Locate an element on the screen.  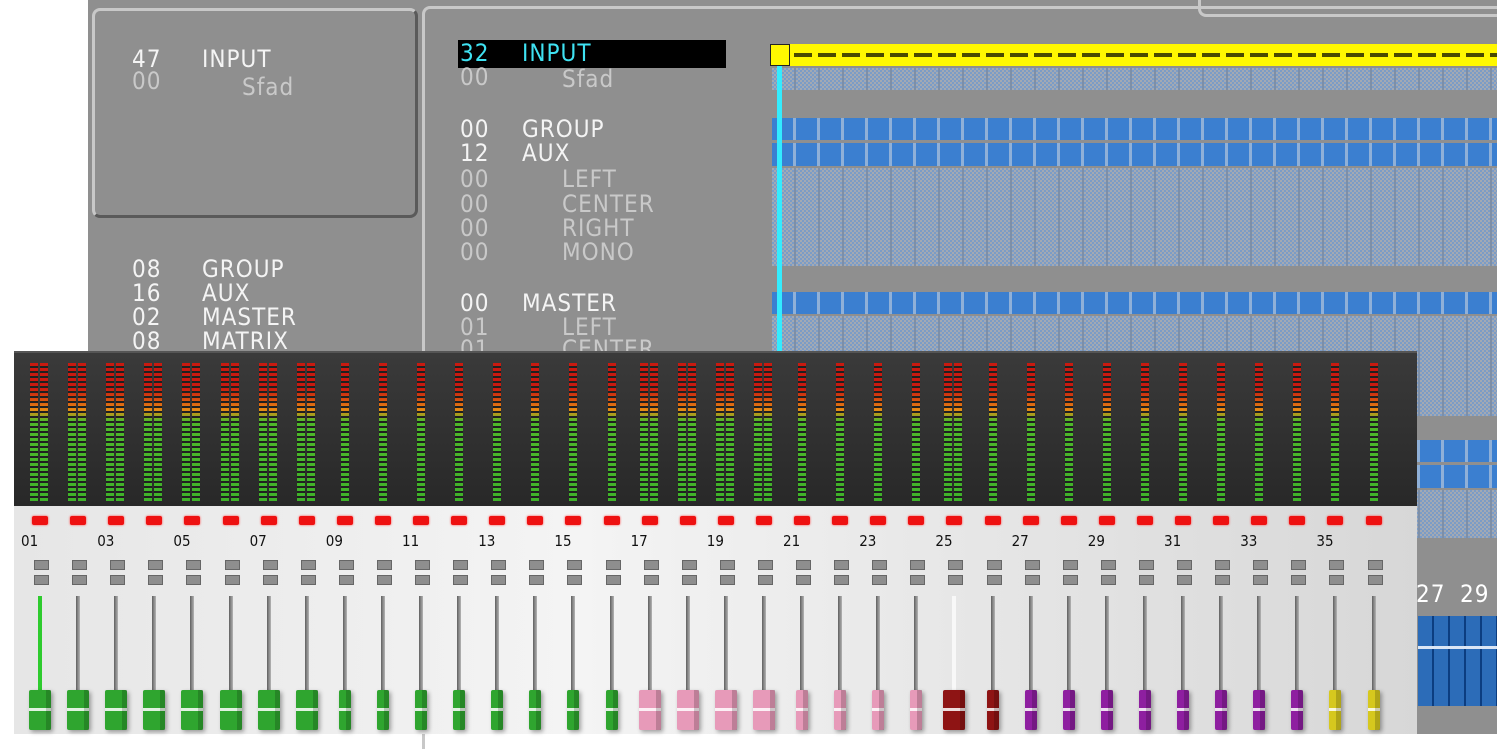
routing-row-num: 32 is located at coordinates (474, 53).